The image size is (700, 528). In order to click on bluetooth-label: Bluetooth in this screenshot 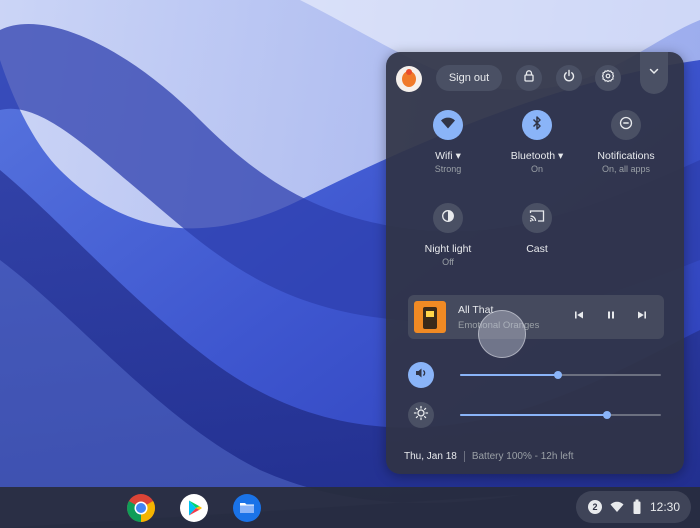, I will do `click(533, 156)`.